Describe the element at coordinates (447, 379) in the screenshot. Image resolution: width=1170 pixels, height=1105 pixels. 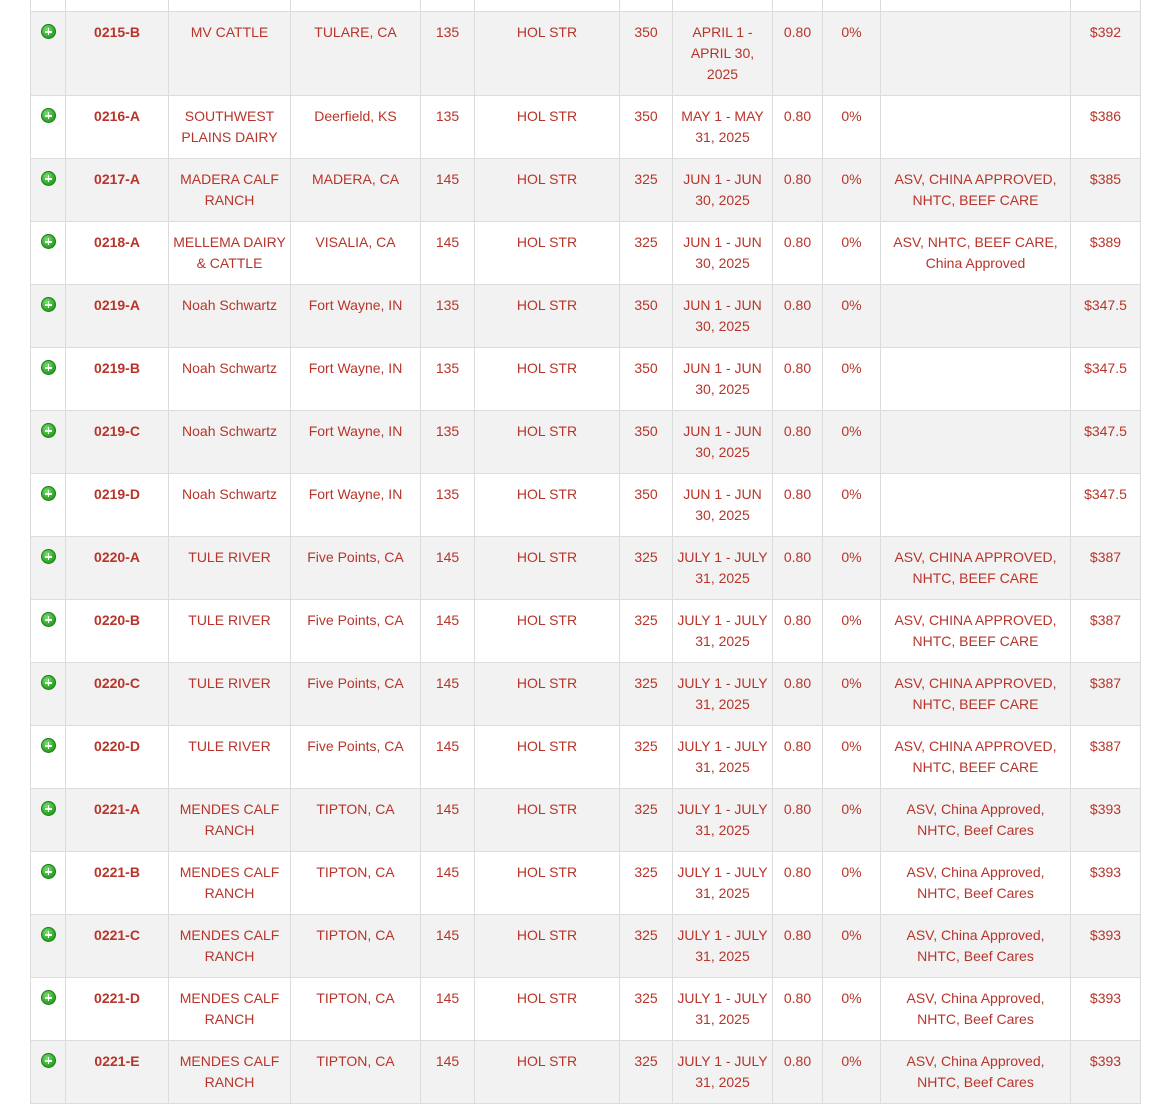
I see `weight-cell: 135` at that location.